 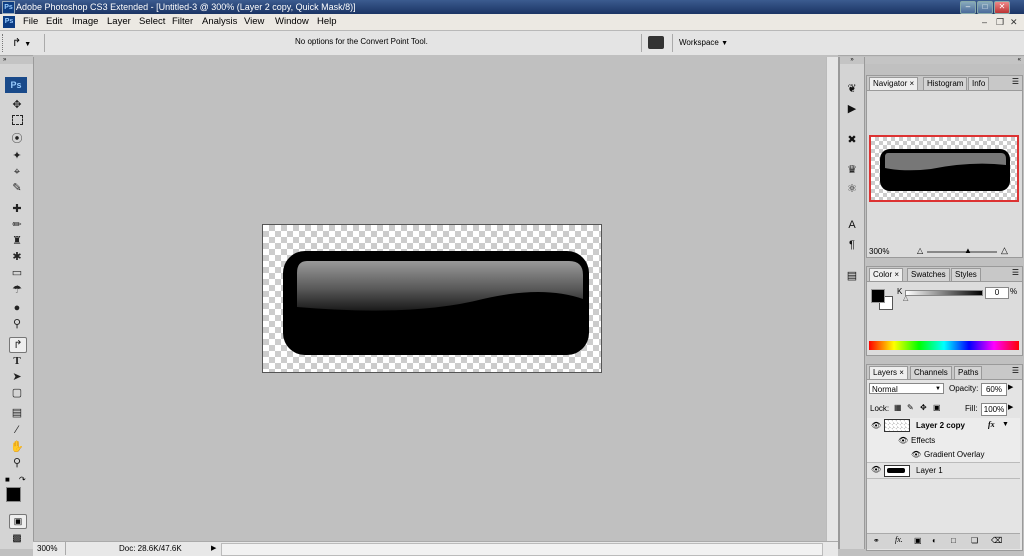 What do you see at coordinates (18, 521) in the screenshot?
I see `quick-mask-icon: ▣` at bounding box center [18, 521].